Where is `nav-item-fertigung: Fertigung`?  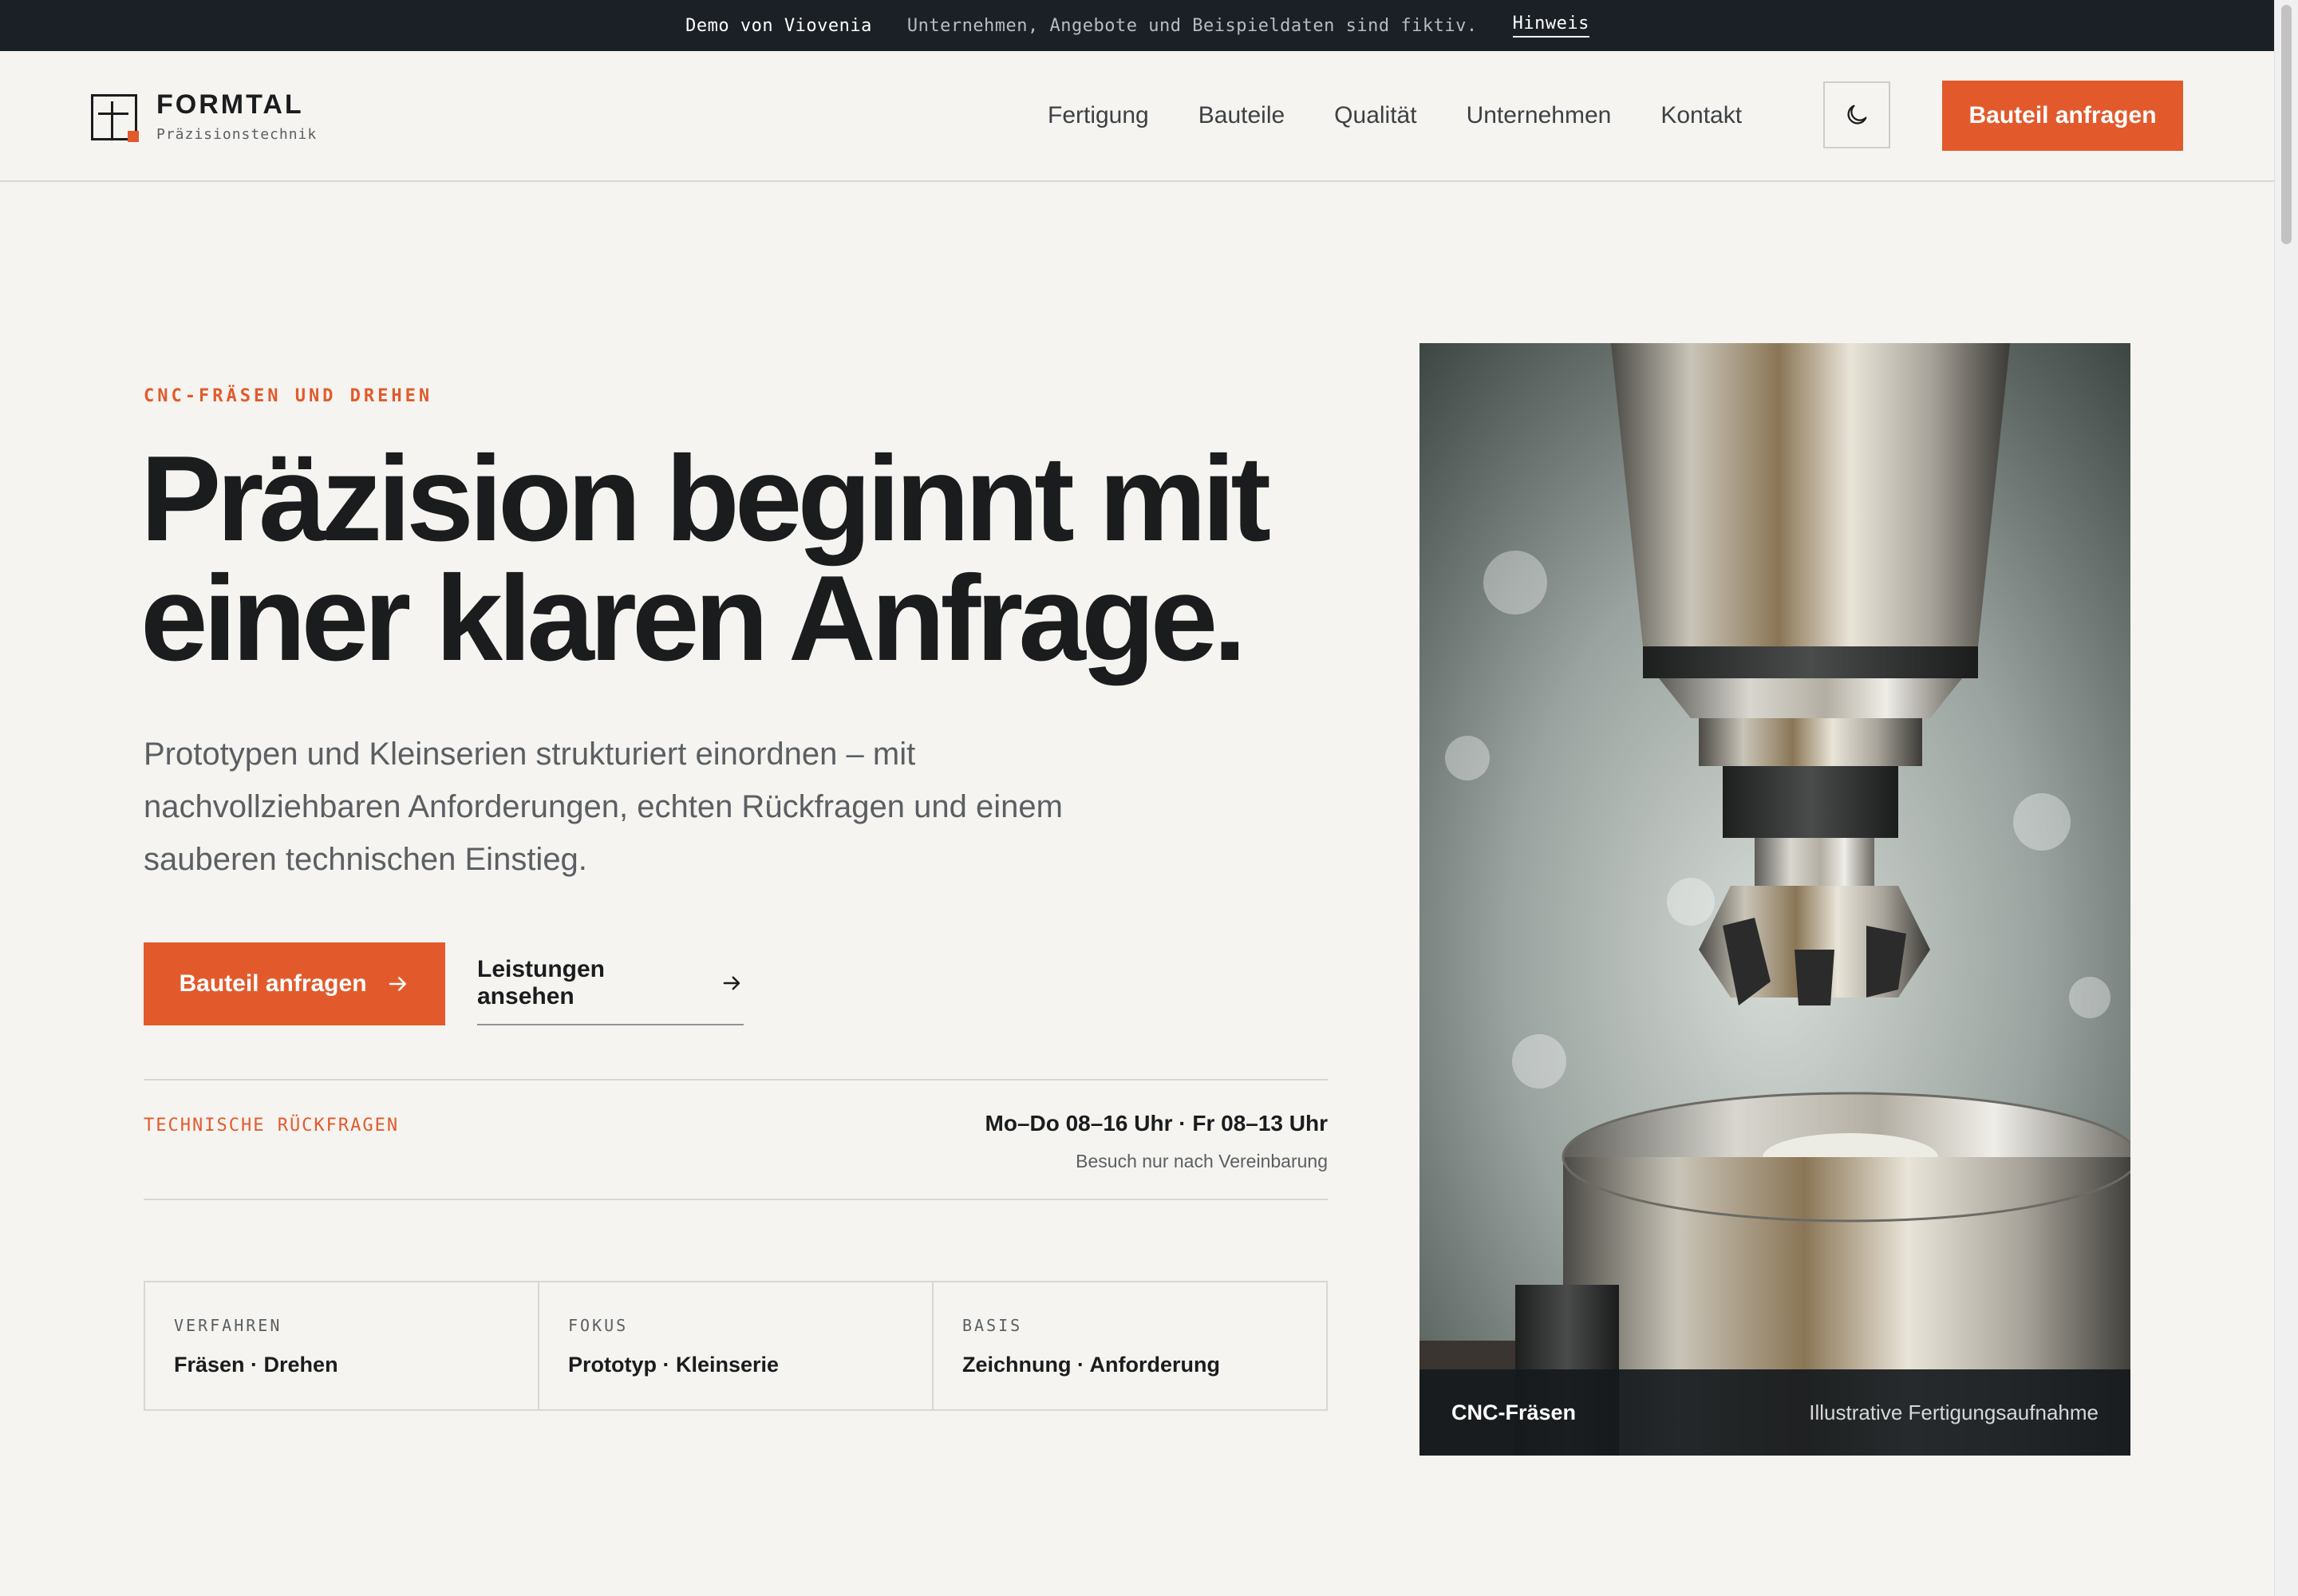 nav-item-fertigung: Fertigung is located at coordinates (1098, 115).